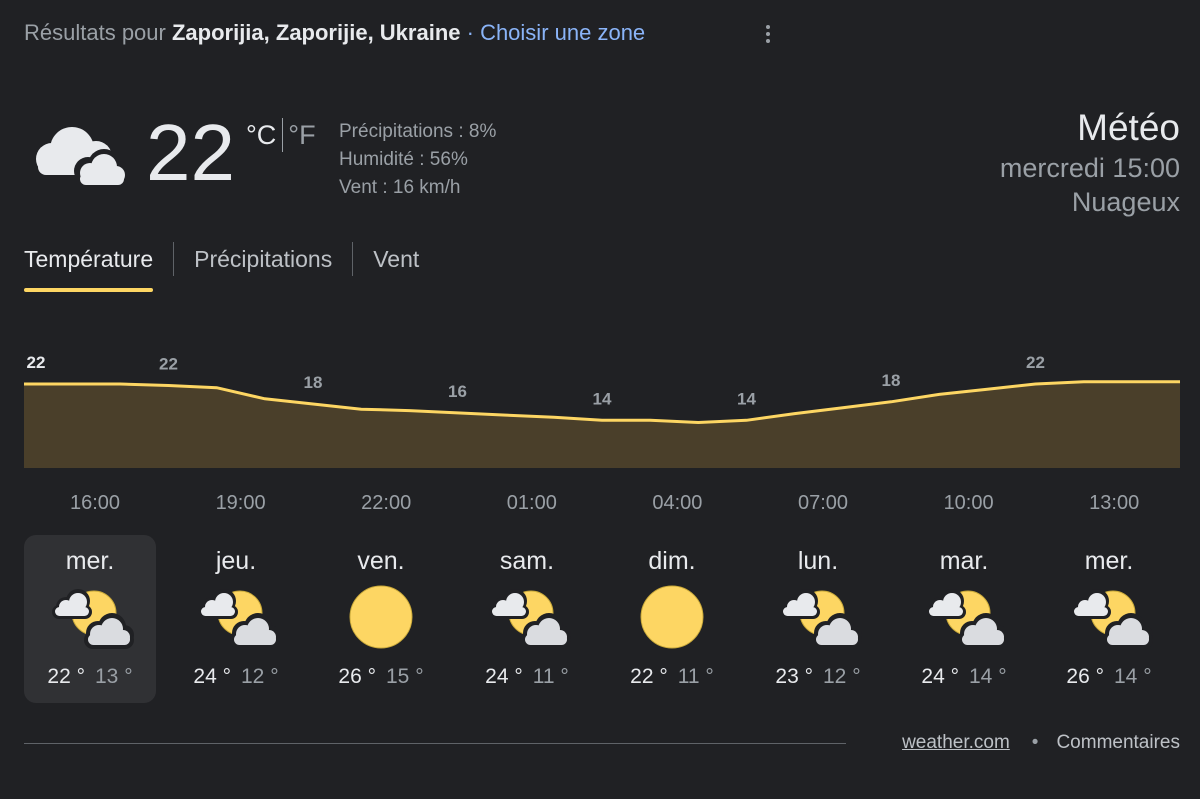  I want to click on chart-data-label: 16, so click(457, 391).